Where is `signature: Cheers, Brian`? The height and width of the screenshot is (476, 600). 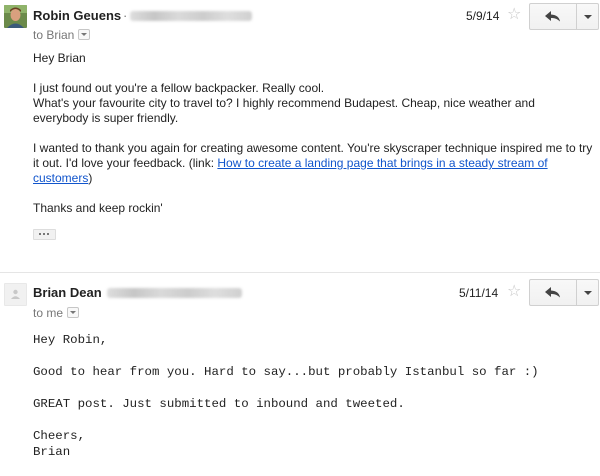 signature: Cheers, Brian is located at coordinates (313, 444).